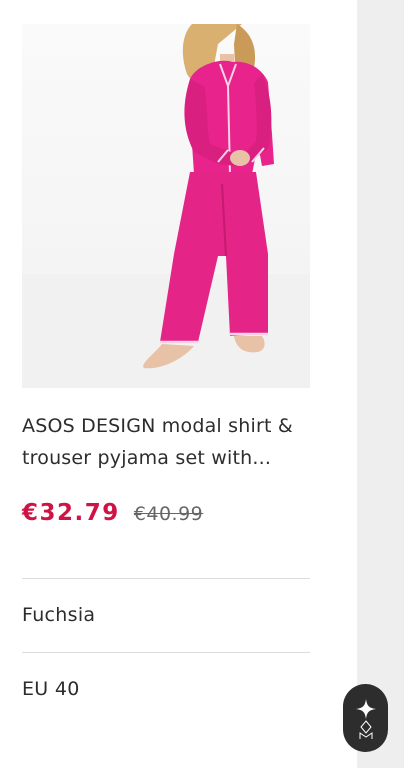  I want to click on side-panel, so click(380, 384).